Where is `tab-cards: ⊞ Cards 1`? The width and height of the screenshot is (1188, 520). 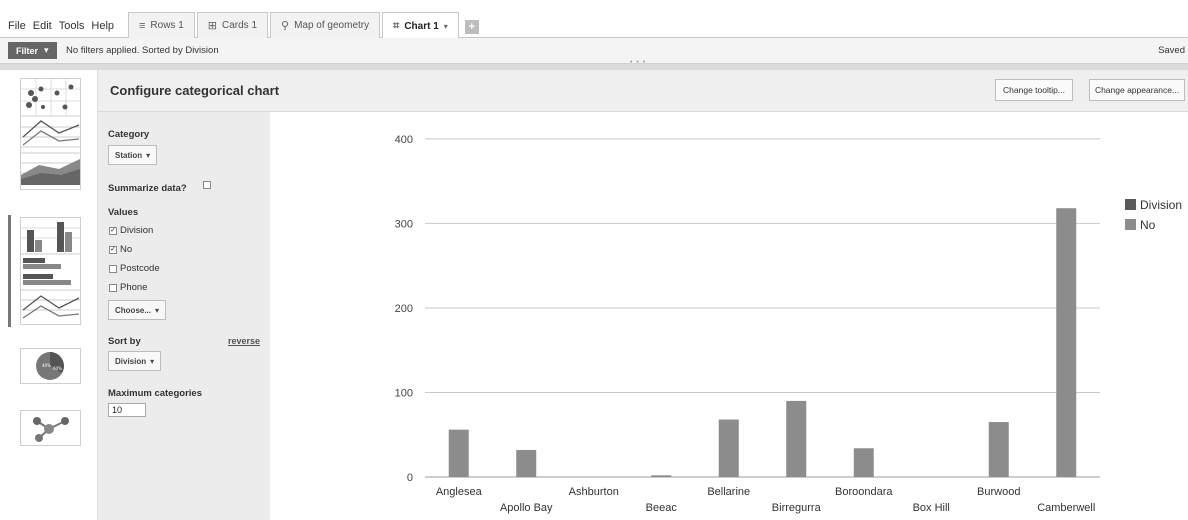
tab-cards: ⊞ Cards 1 is located at coordinates (232, 25).